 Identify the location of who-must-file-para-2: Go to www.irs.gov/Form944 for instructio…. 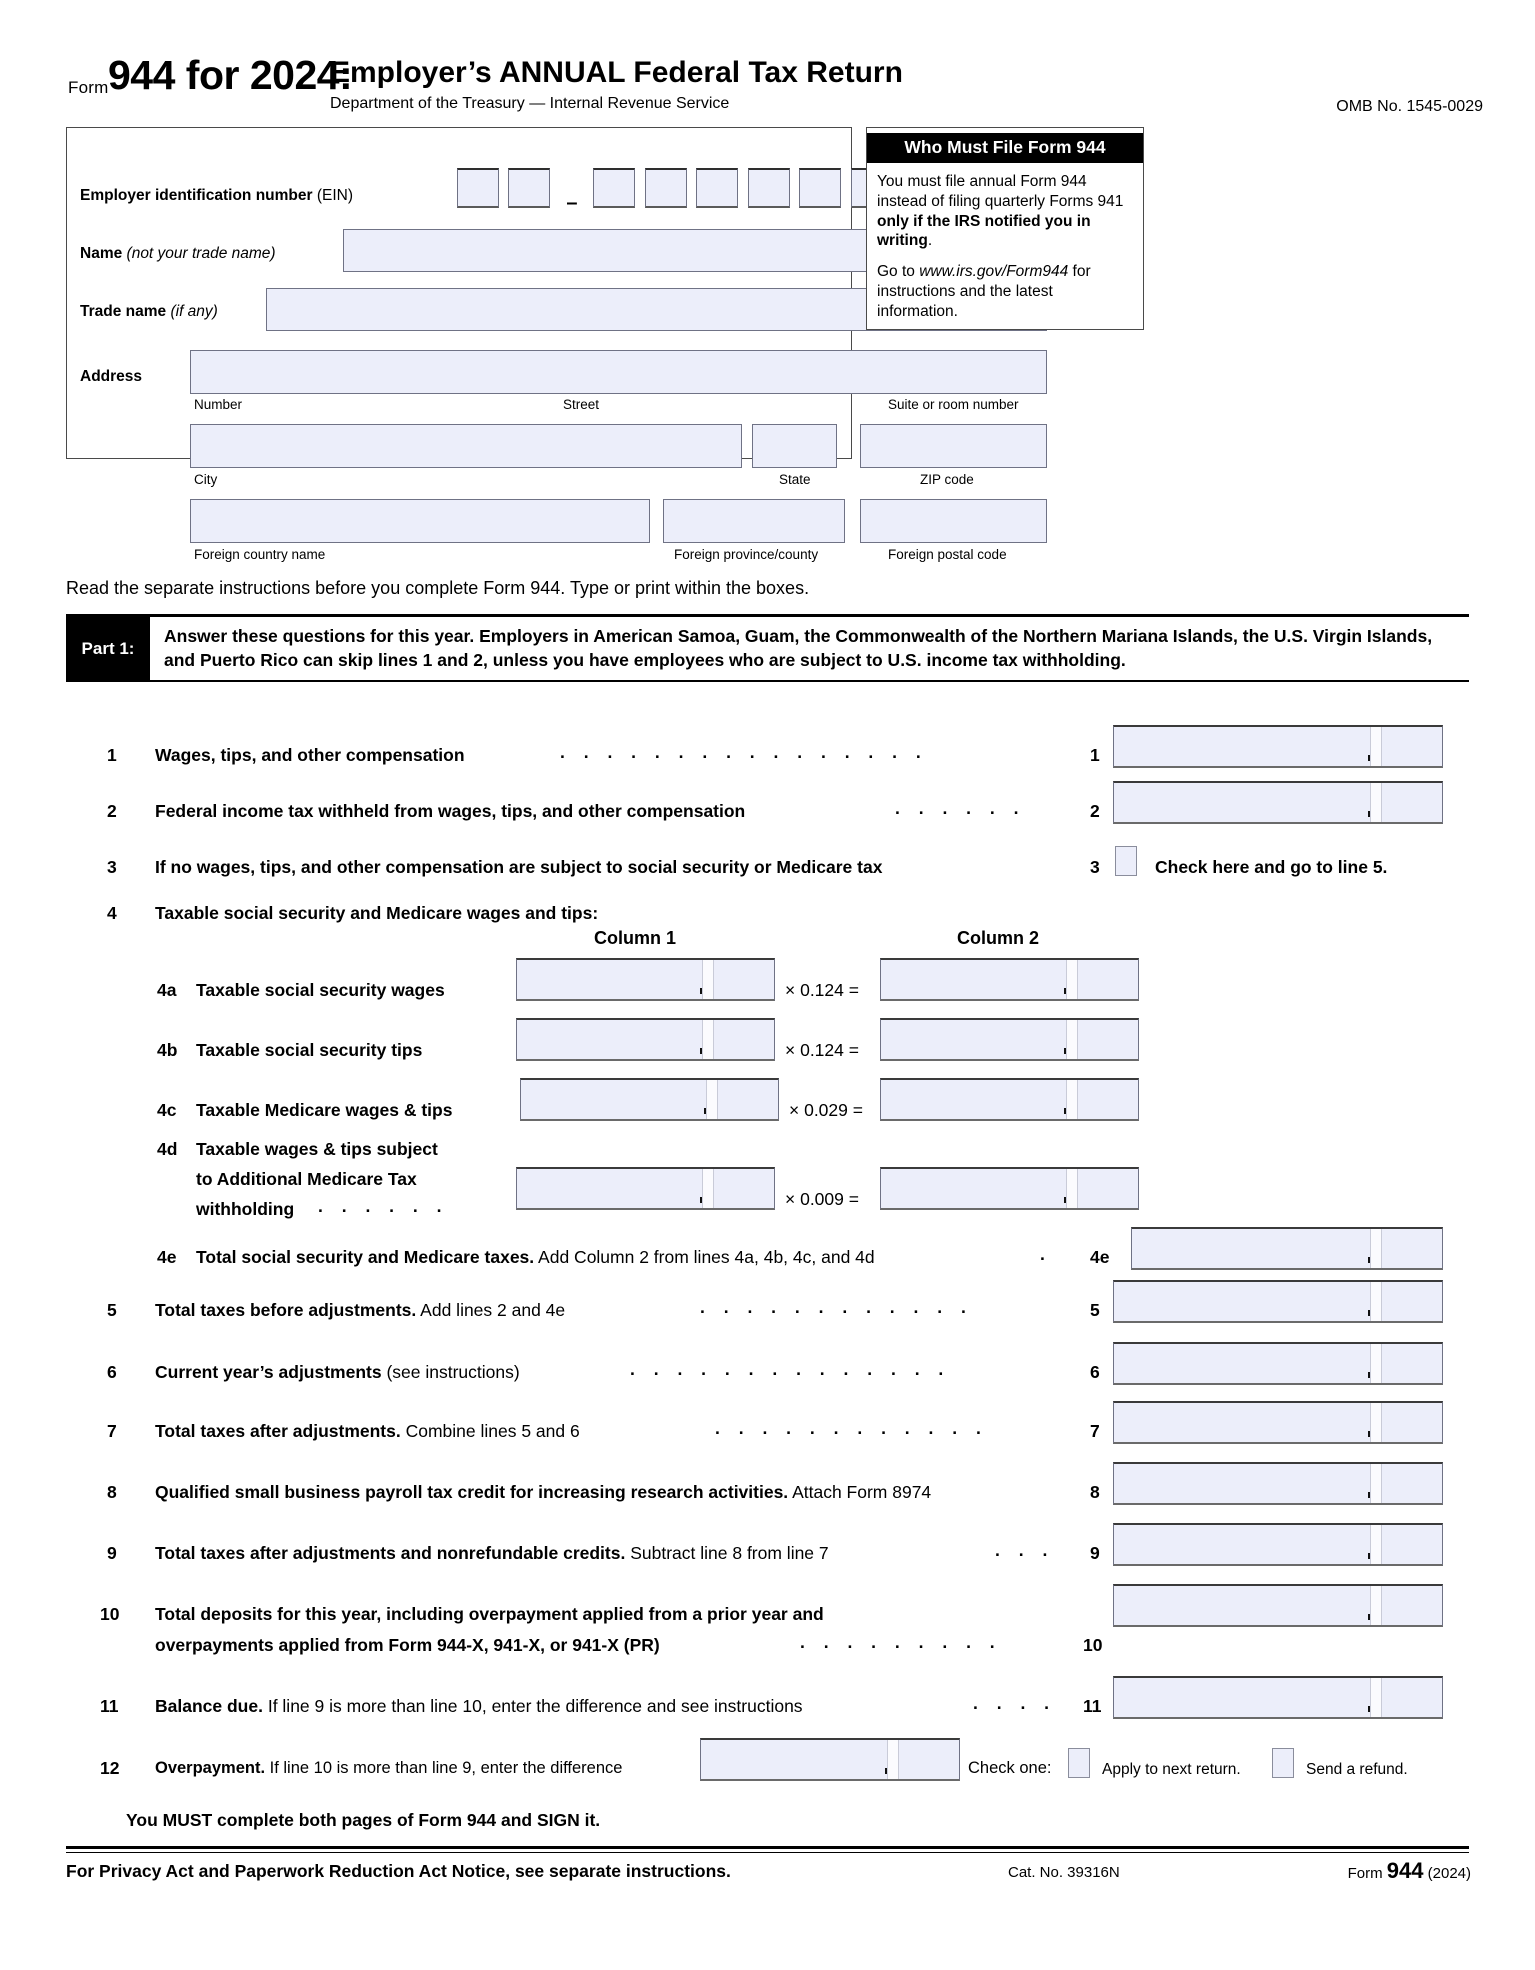
(984, 291).